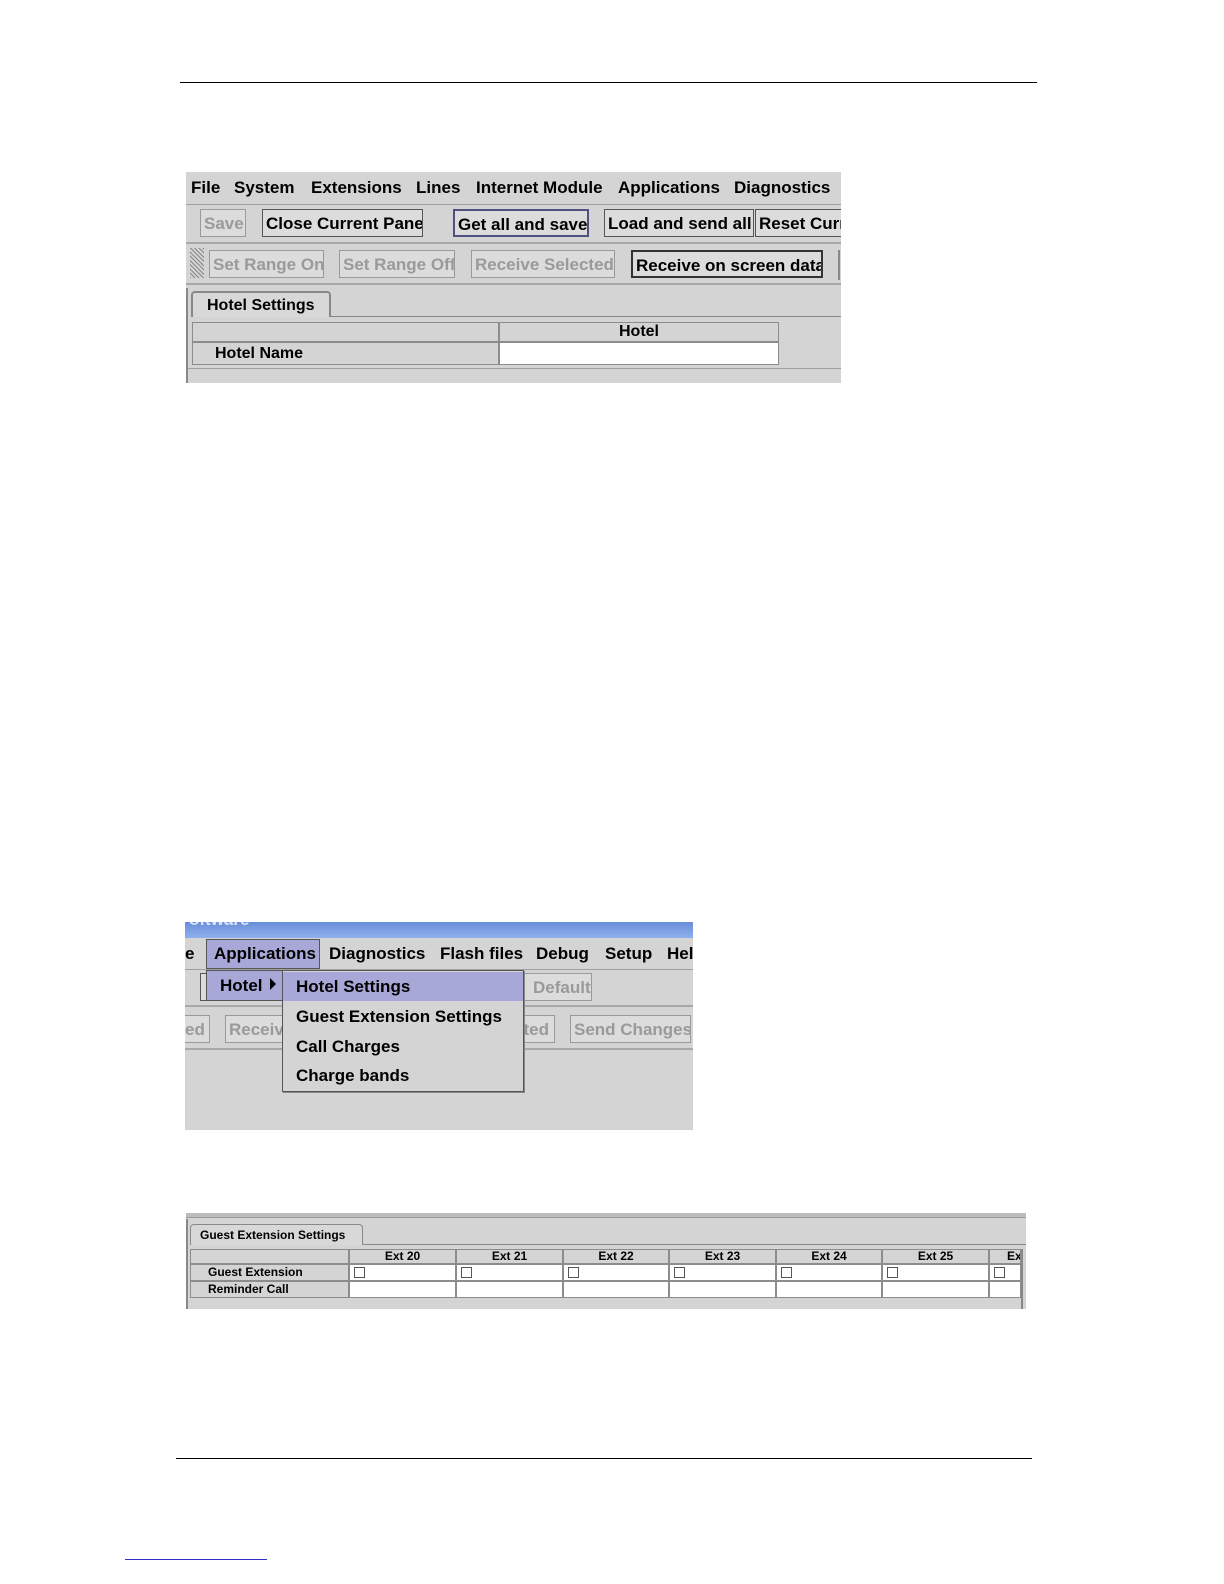 Image resolution: width=1224 pixels, height=1584 pixels. I want to click on menu-applications-open: Applications, so click(263, 954).